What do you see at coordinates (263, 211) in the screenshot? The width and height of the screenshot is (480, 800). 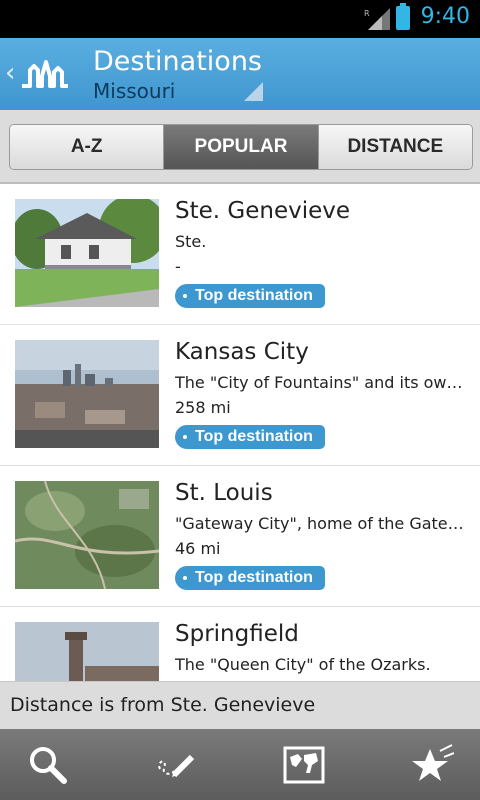 I see `destination-name: Ste. Genevieve` at bounding box center [263, 211].